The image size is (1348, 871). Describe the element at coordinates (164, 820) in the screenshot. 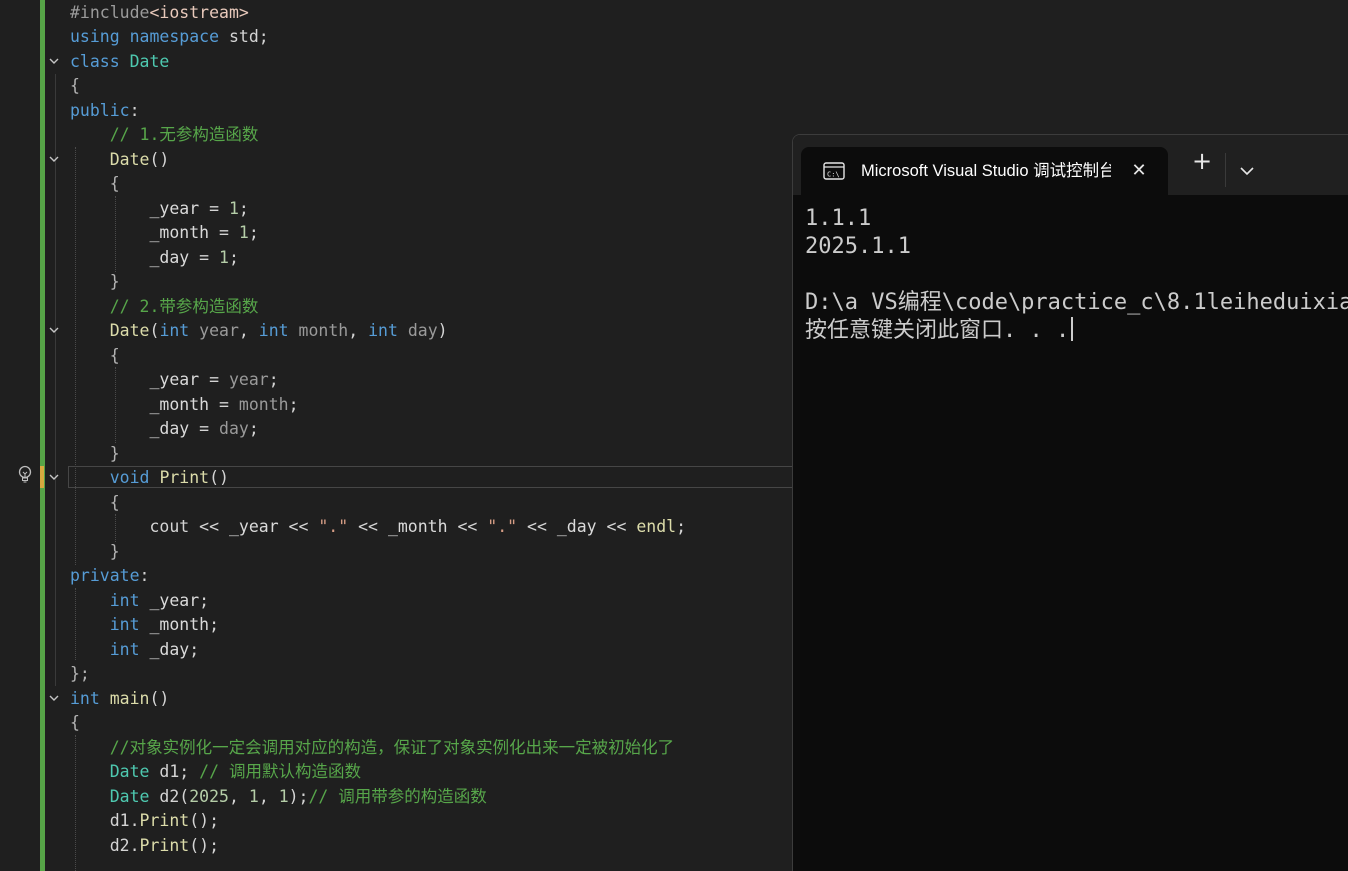

I see `code-token: Print` at that location.